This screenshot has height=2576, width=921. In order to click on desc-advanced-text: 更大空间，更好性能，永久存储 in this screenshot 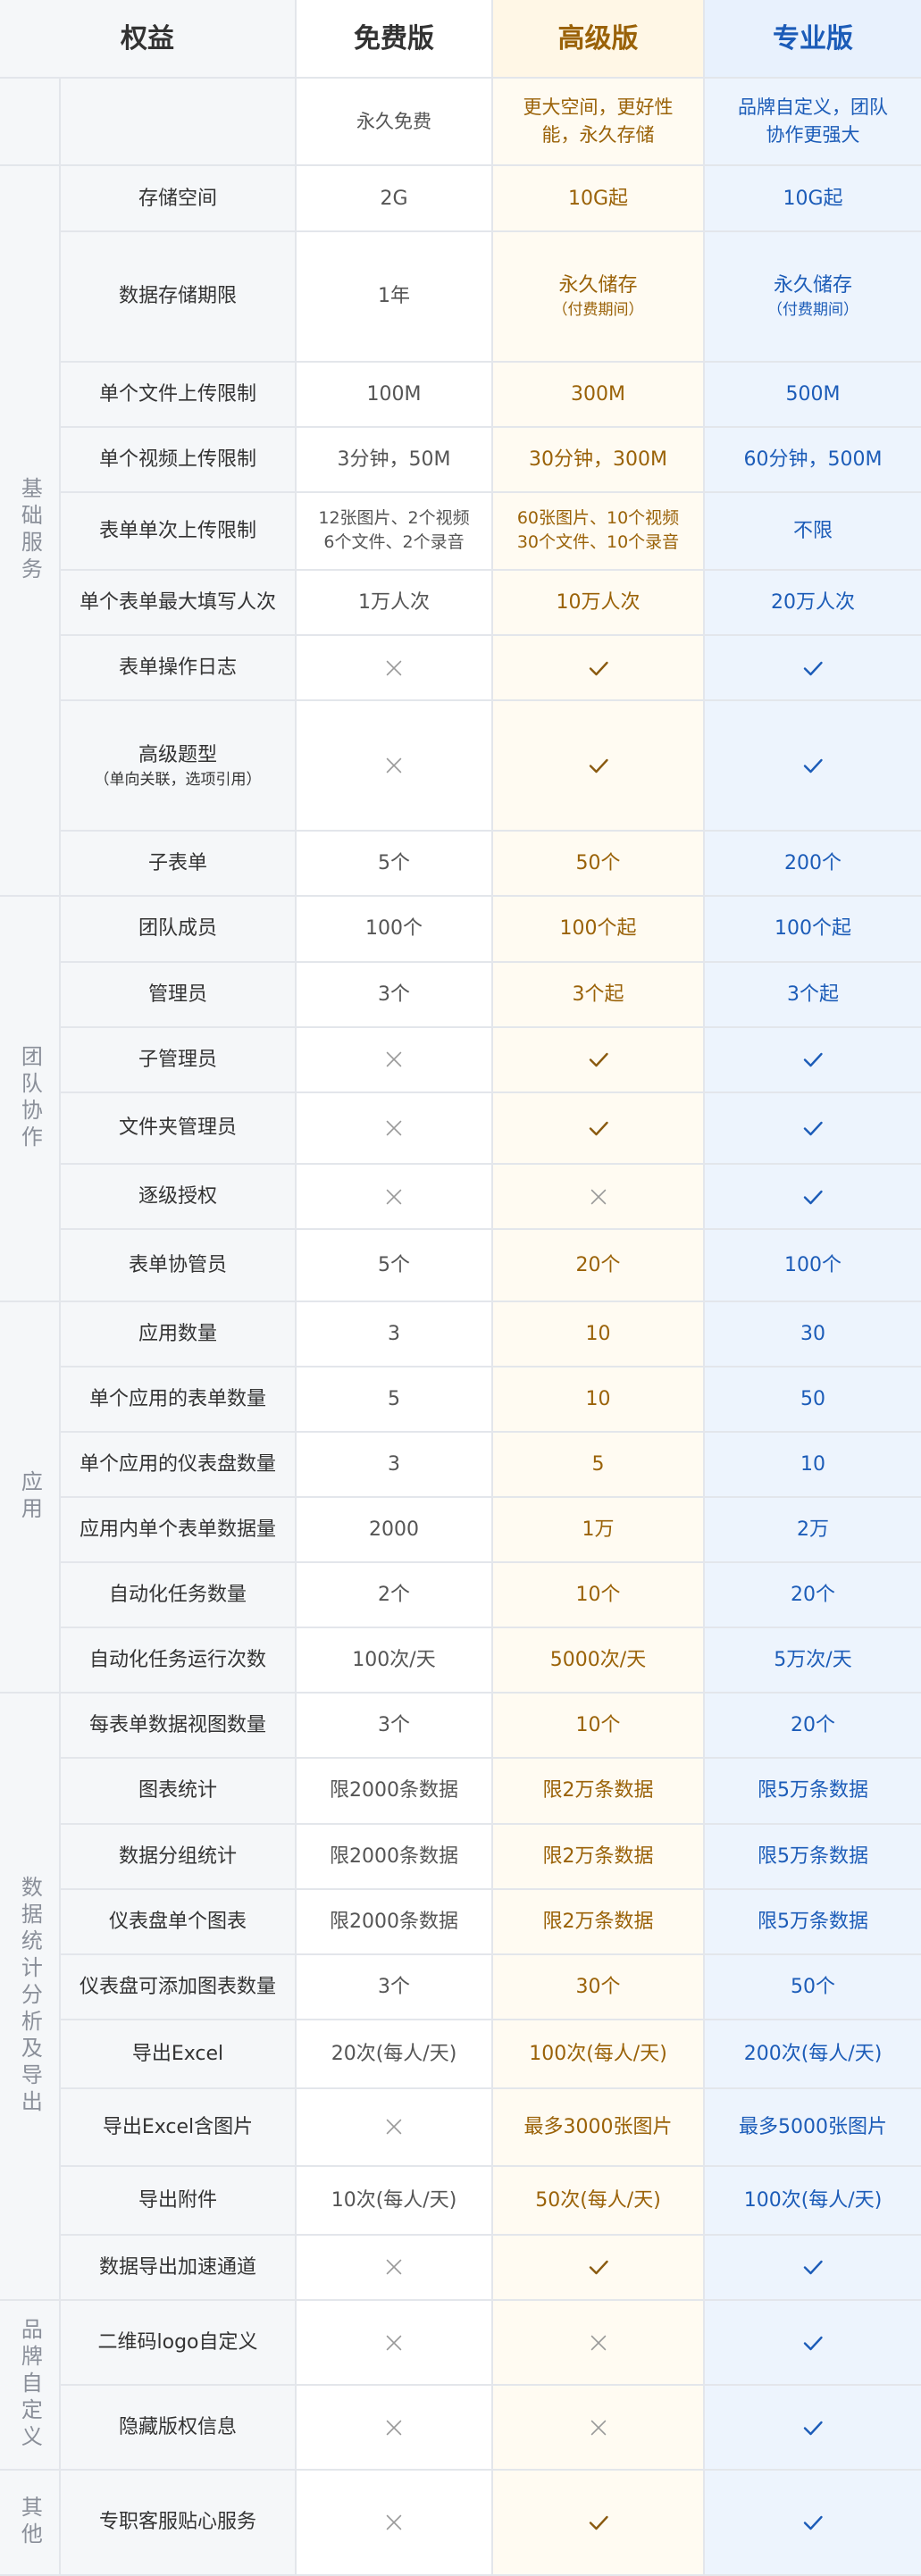, I will do `click(598, 121)`.